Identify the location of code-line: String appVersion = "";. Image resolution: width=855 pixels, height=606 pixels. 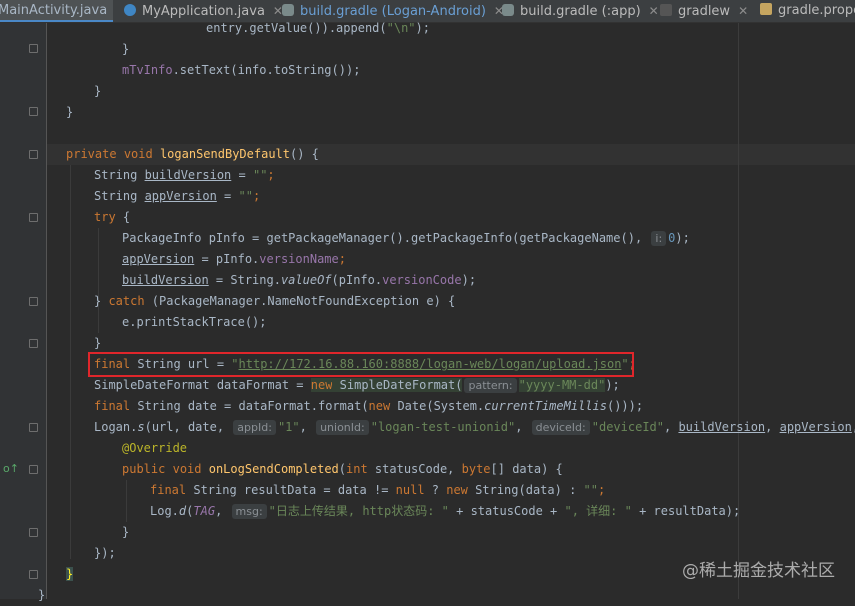
(177, 196).